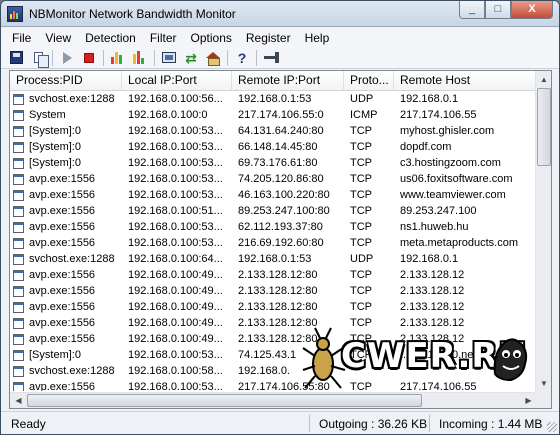 Image resolution: width=560 pixels, height=435 pixels. What do you see at coordinates (89, 58) in the screenshot?
I see `stop-button` at bounding box center [89, 58].